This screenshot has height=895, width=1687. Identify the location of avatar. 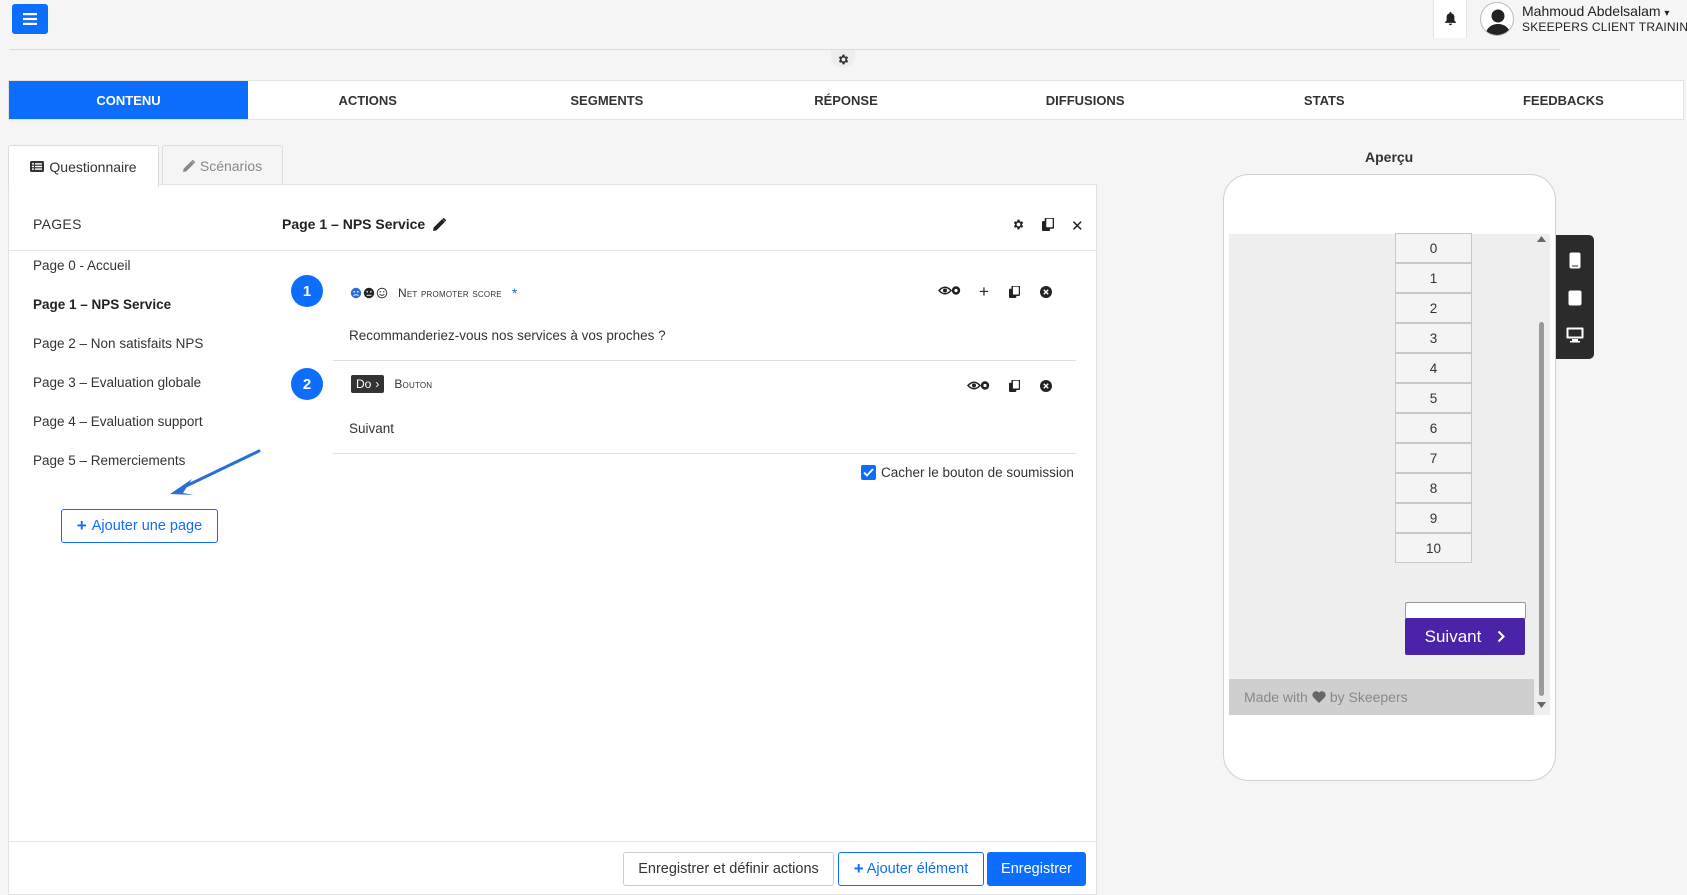
(1497, 19).